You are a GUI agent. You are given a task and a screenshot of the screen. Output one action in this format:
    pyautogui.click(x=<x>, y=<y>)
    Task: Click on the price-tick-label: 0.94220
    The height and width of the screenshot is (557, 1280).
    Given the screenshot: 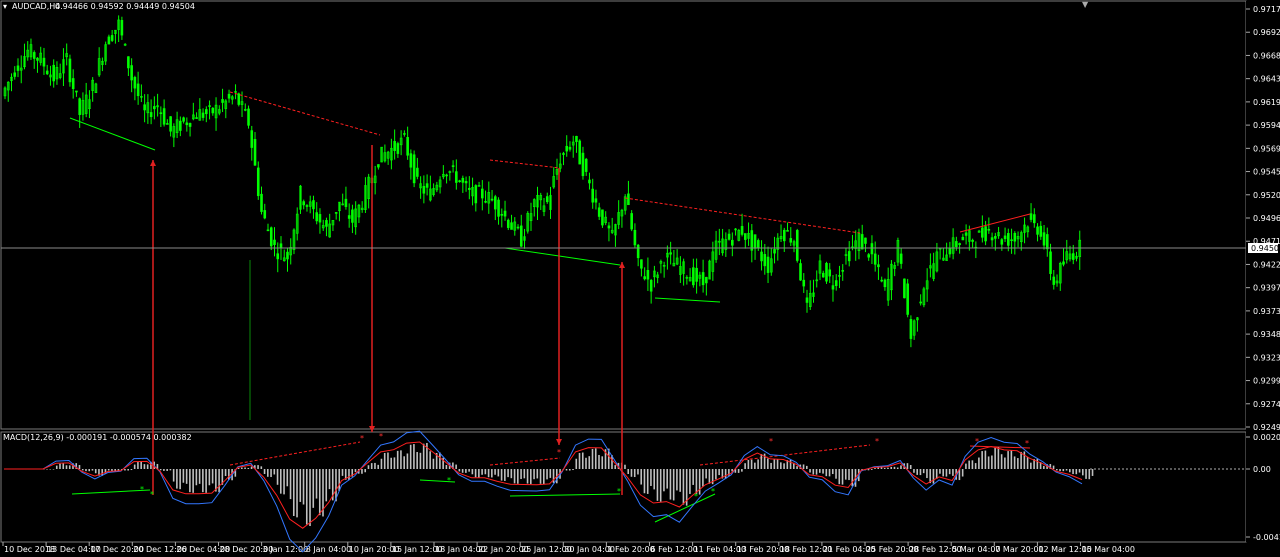 What is the action you would take?
    pyautogui.click(x=1266, y=264)
    